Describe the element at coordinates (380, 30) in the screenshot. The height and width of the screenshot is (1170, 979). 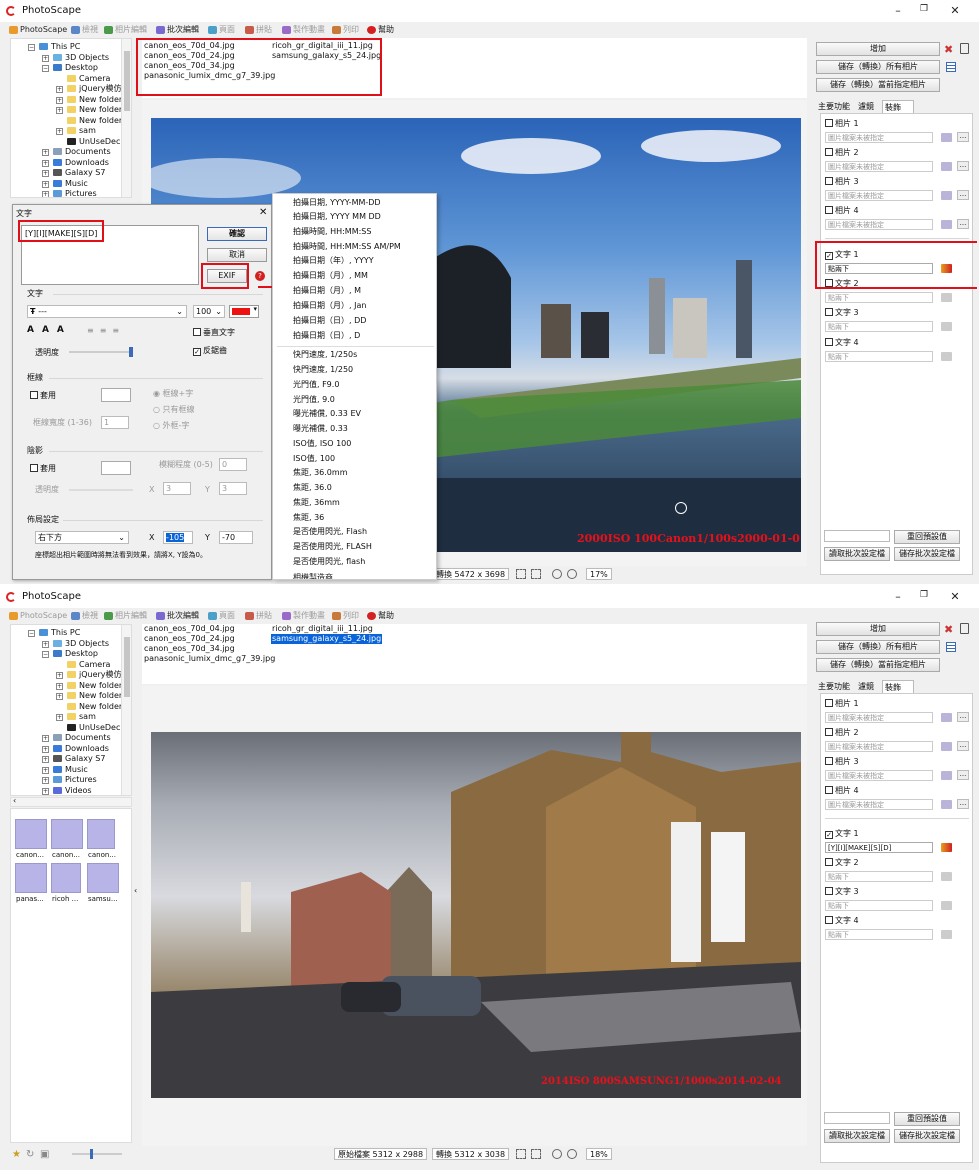
I see `tab-help: 幫助` at that location.